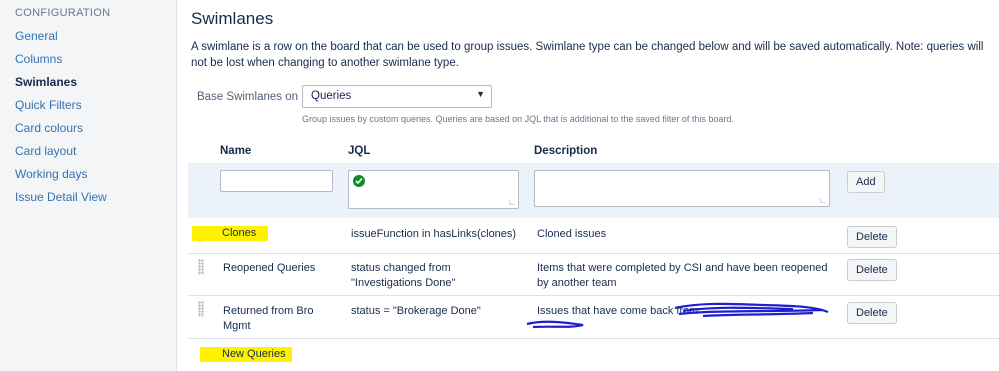 This screenshot has width=999, height=371. I want to click on base-swimlanes-select: Queries ▼, so click(397, 96).